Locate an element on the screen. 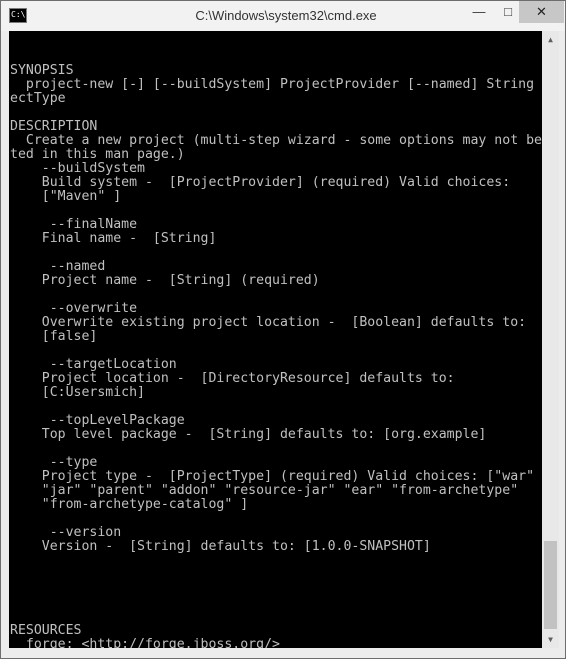  console-line: --version is located at coordinates (66, 532).